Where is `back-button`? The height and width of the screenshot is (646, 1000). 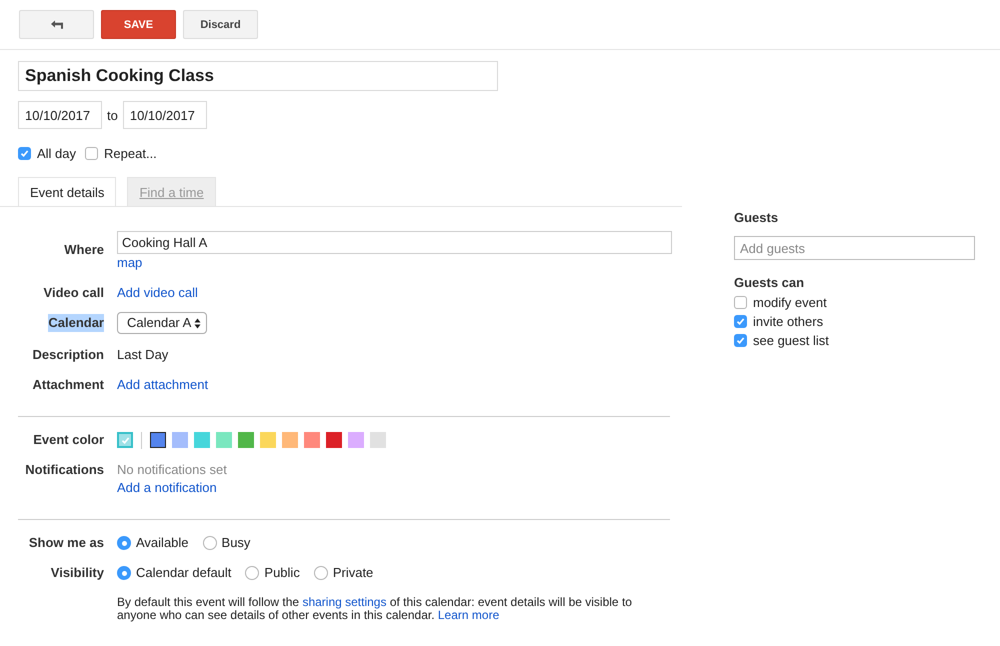 back-button is located at coordinates (56, 24).